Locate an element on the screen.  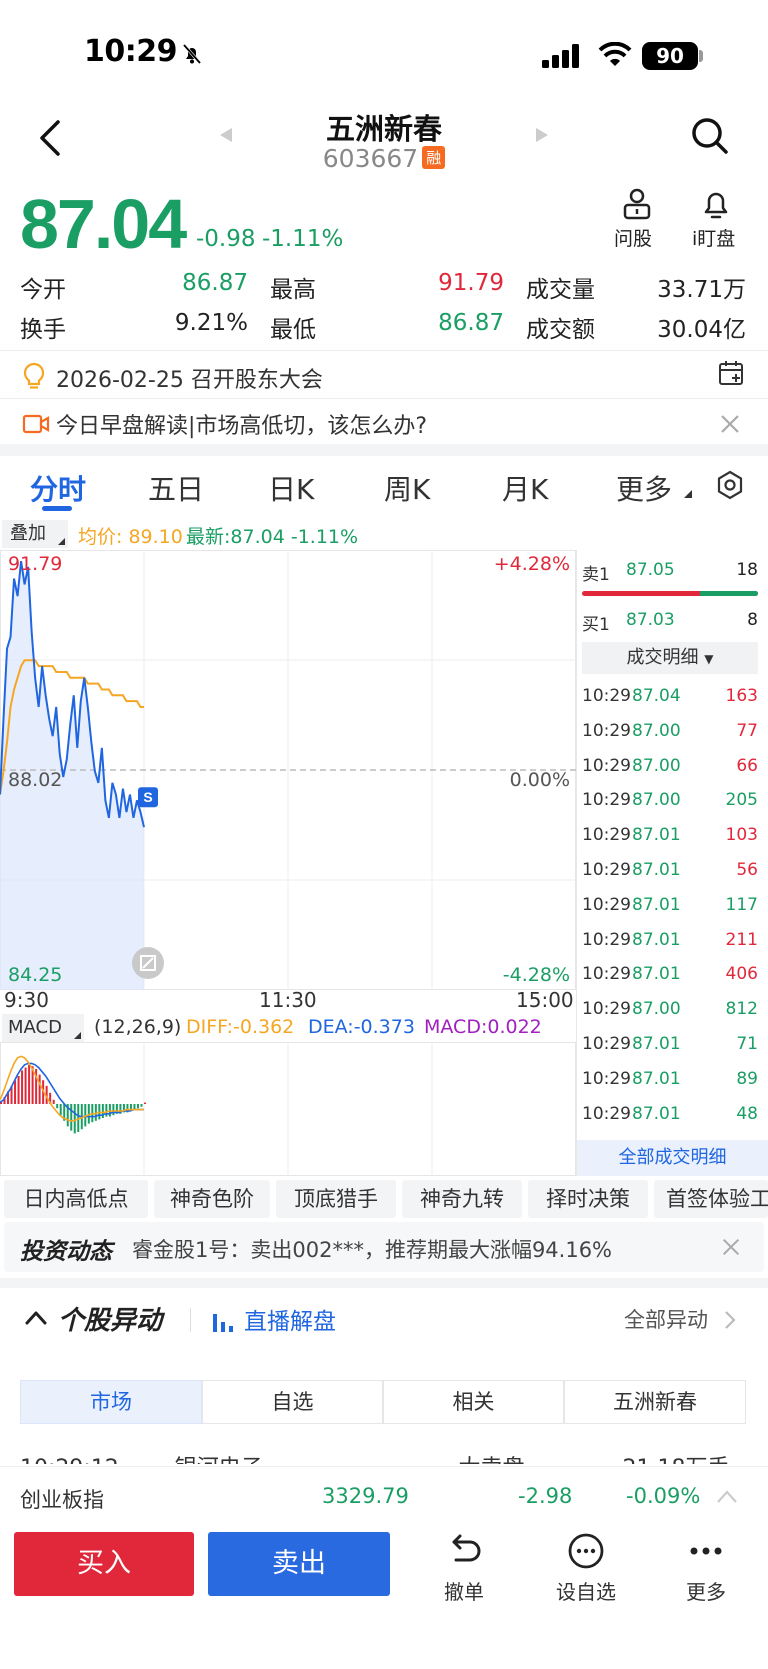
status-time: 10:29 is located at coordinates (131, 51).